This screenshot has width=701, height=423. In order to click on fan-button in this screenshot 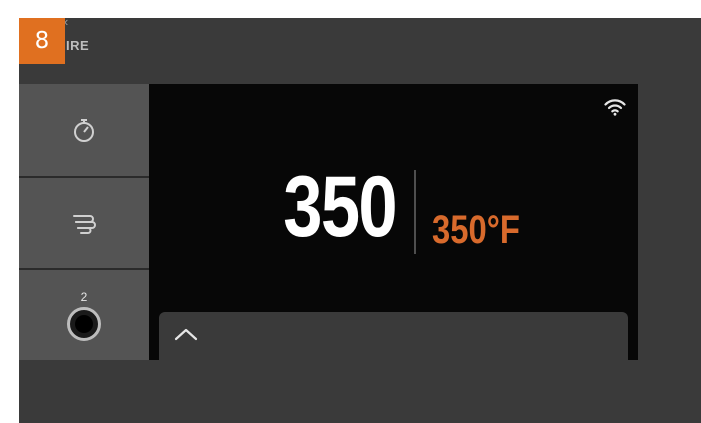, I will do `click(84, 223)`.